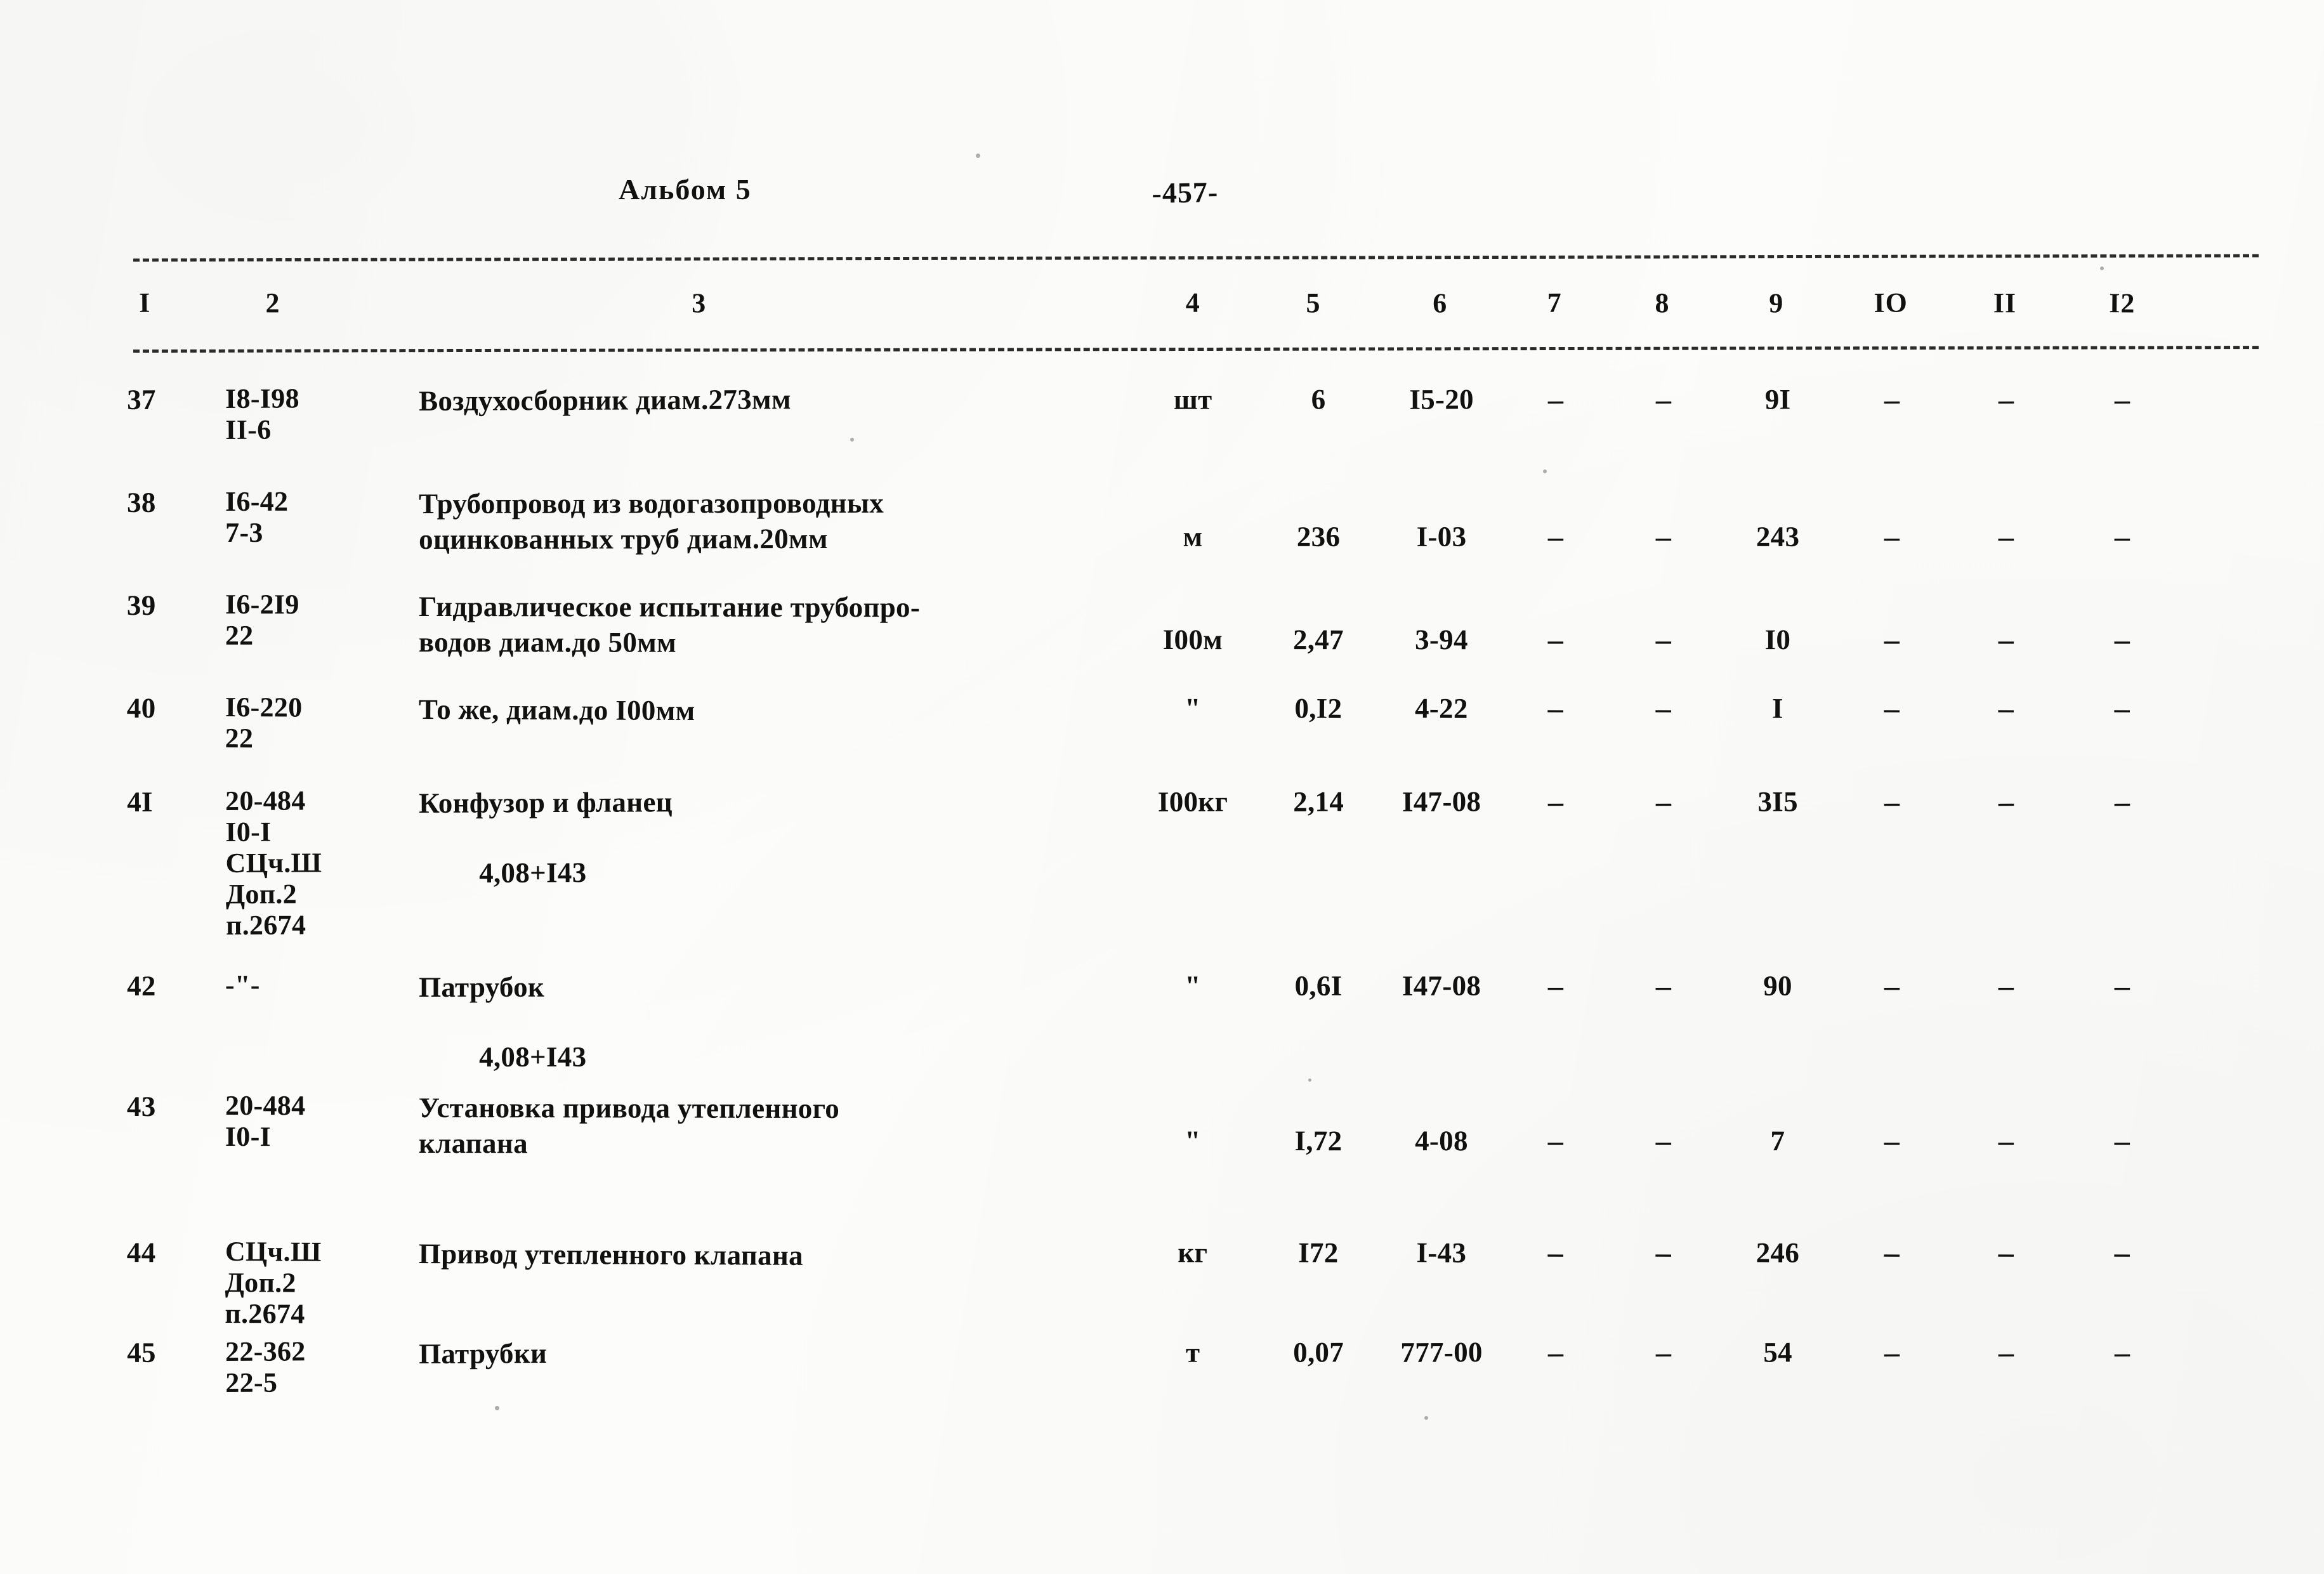 The width and height of the screenshot is (2324, 1574). Describe the element at coordinates (1777, 985) in the screenshot. I see `row-total: 90` at that location.